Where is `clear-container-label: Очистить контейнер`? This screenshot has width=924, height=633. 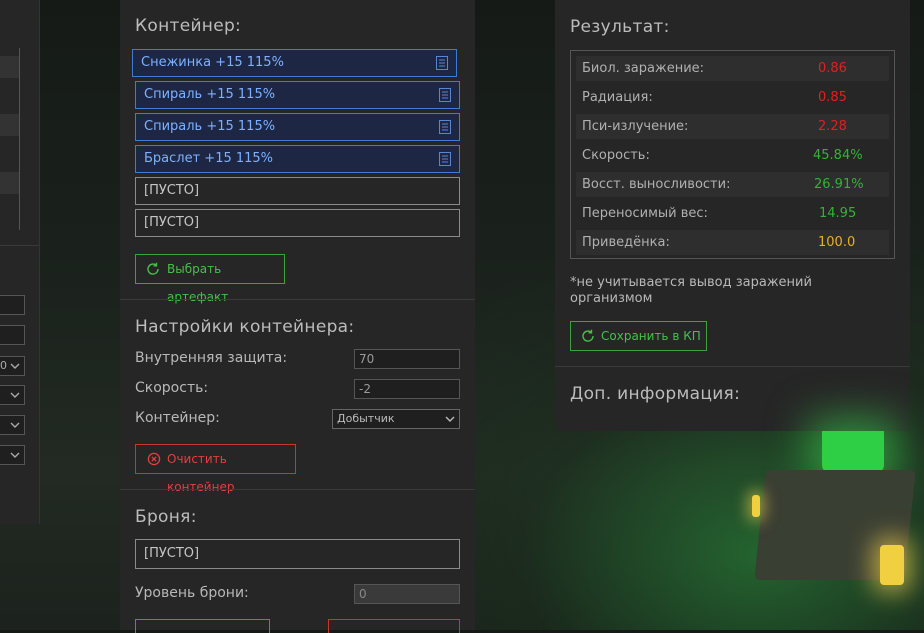 clear-container-label: Очистить контейнер is located at coordinates (201, 473).